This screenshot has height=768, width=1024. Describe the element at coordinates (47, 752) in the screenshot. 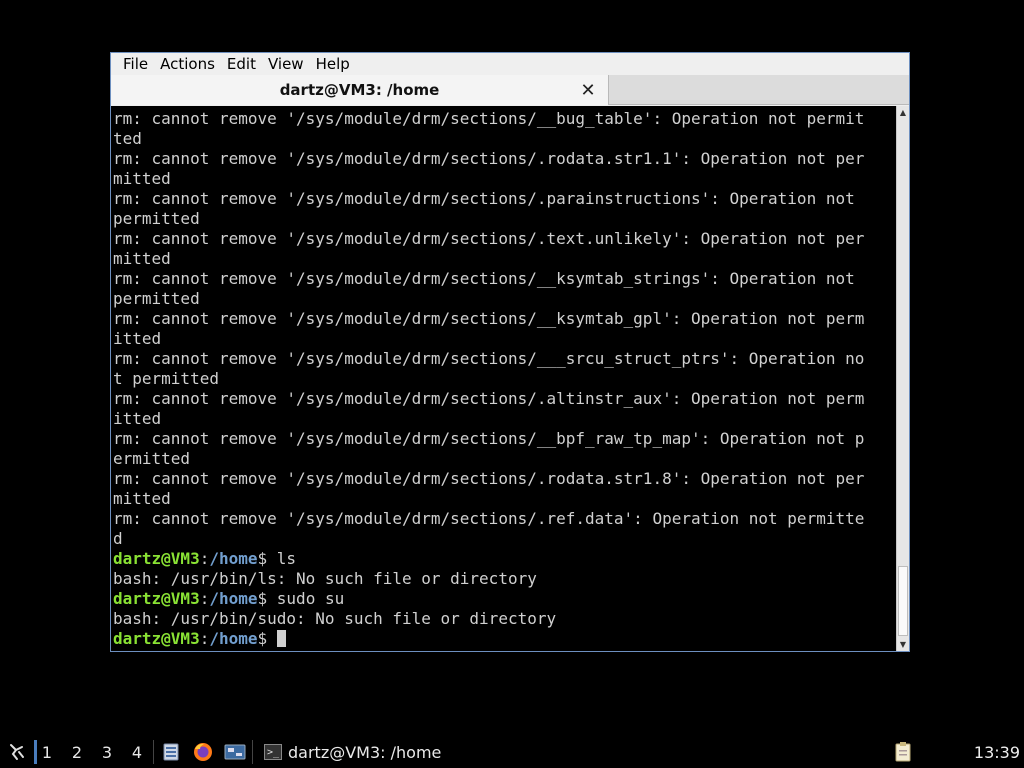

I see `workspace-1: 1` at that location.